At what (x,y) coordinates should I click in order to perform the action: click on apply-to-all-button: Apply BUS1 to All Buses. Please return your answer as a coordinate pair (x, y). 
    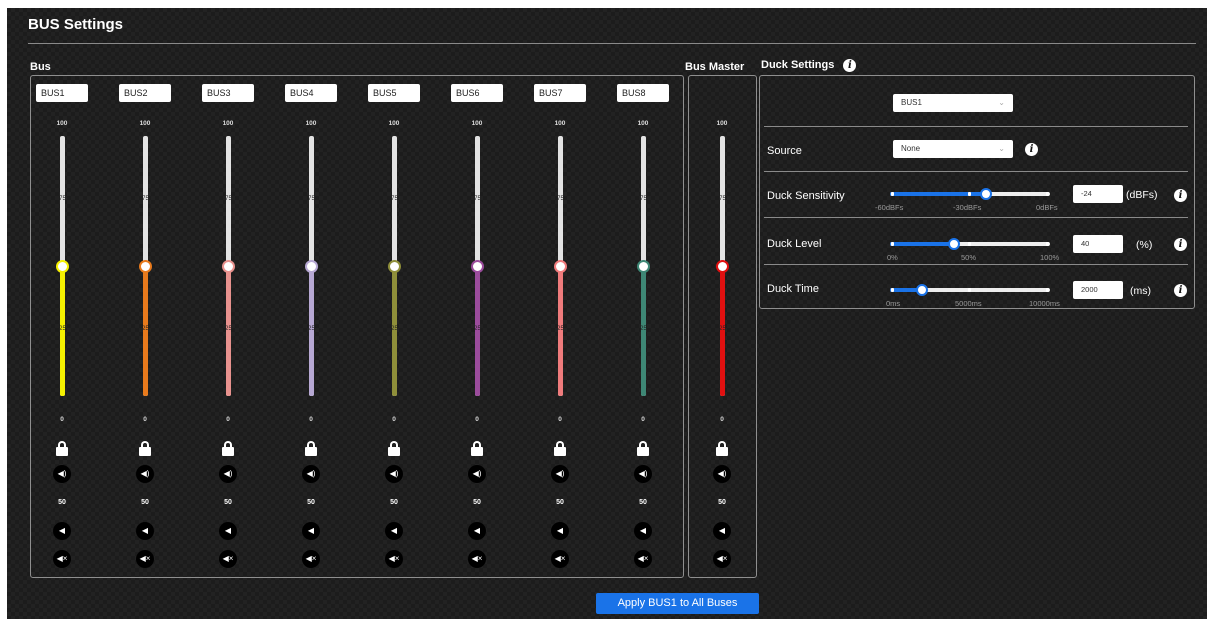
    Looking at the image, I should click on (677, 603).